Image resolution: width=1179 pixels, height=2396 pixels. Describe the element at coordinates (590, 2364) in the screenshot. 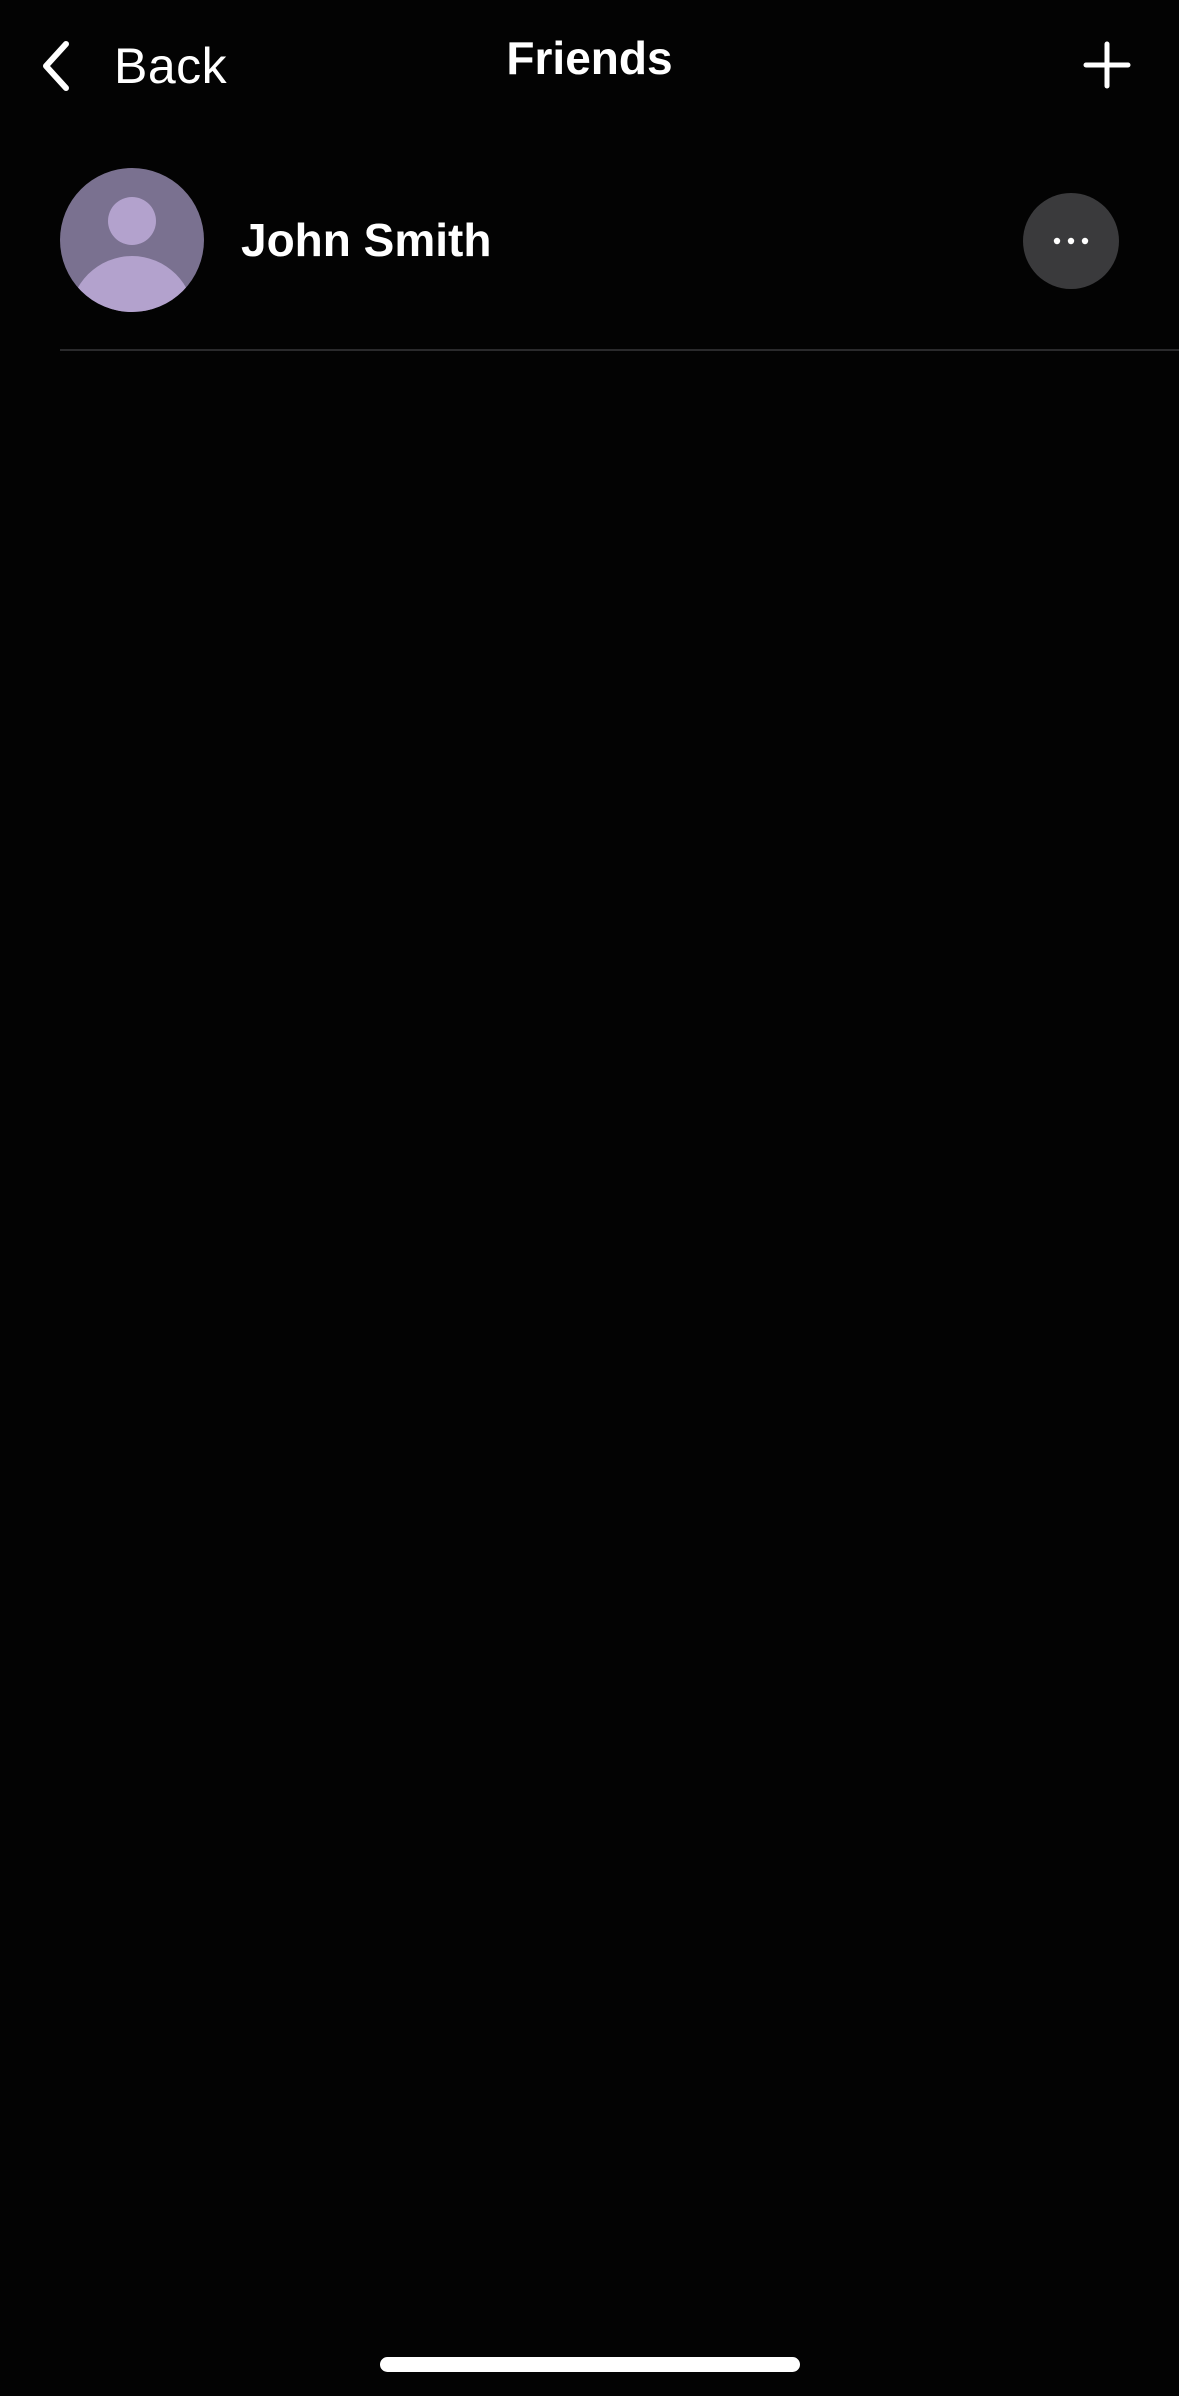

I see `home-indicator` at that location.